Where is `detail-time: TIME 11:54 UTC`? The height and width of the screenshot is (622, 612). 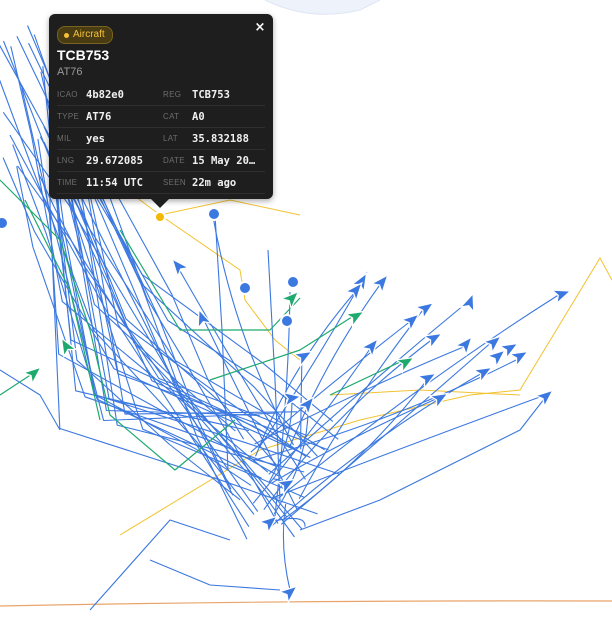 detail-time: TIME 11:54 UTC is located at coordinates (110, 183).